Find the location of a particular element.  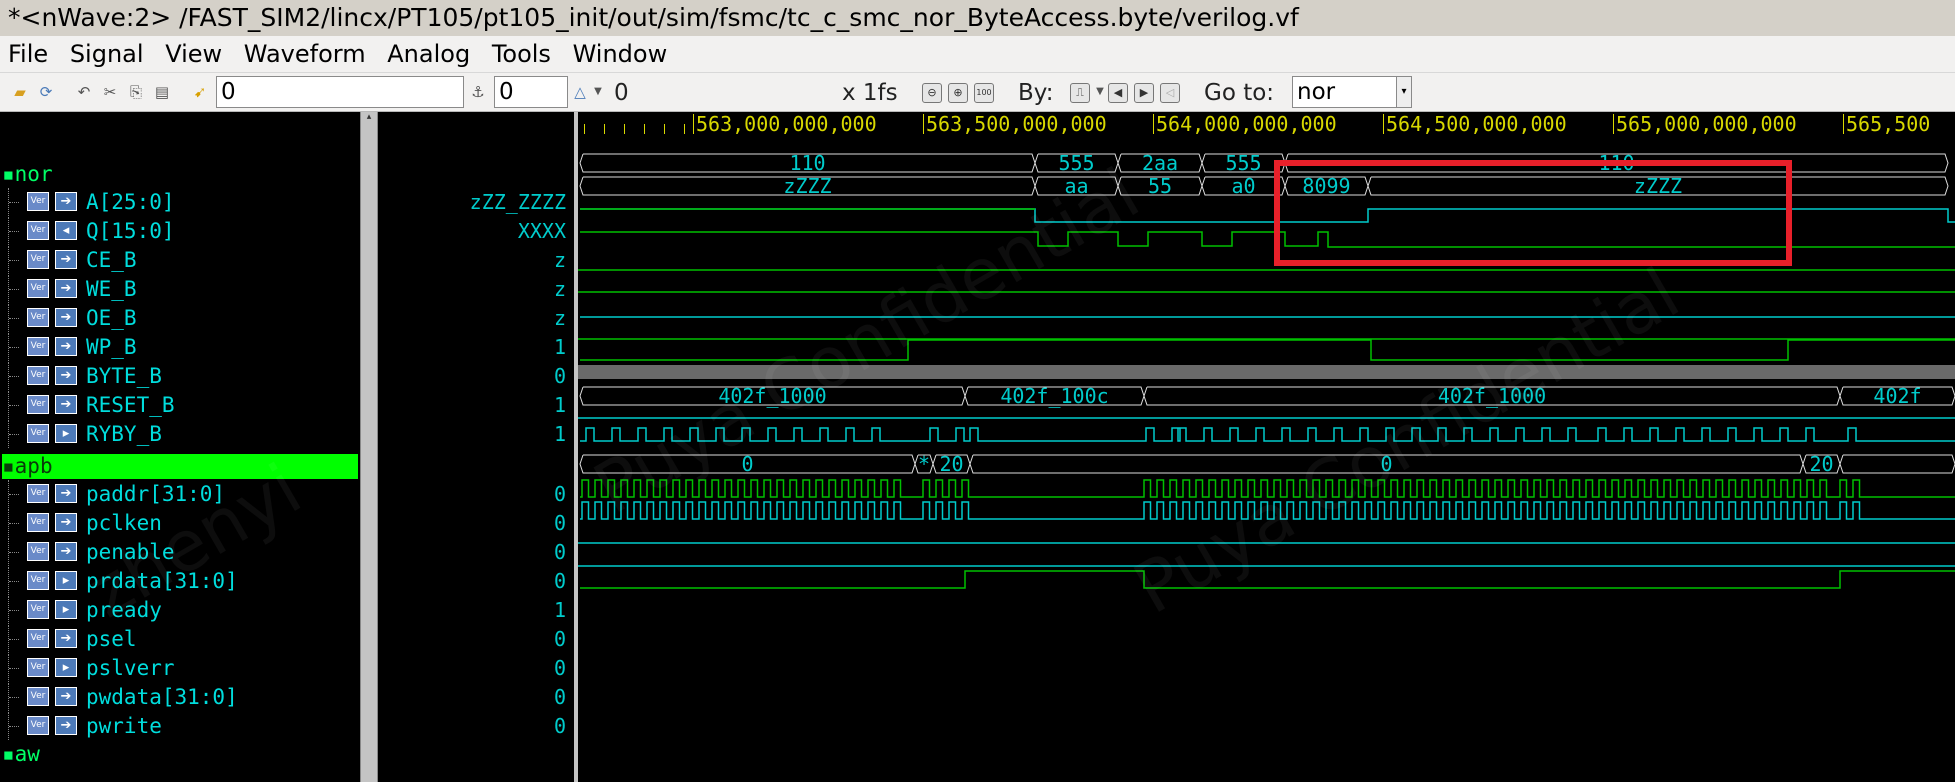

signal-value-pane: zZZ_ZZZZ XXXX z z z 1 0 1 1 0 0 0 0 1 0 0 0 0 is located at coordinates (476, 447).